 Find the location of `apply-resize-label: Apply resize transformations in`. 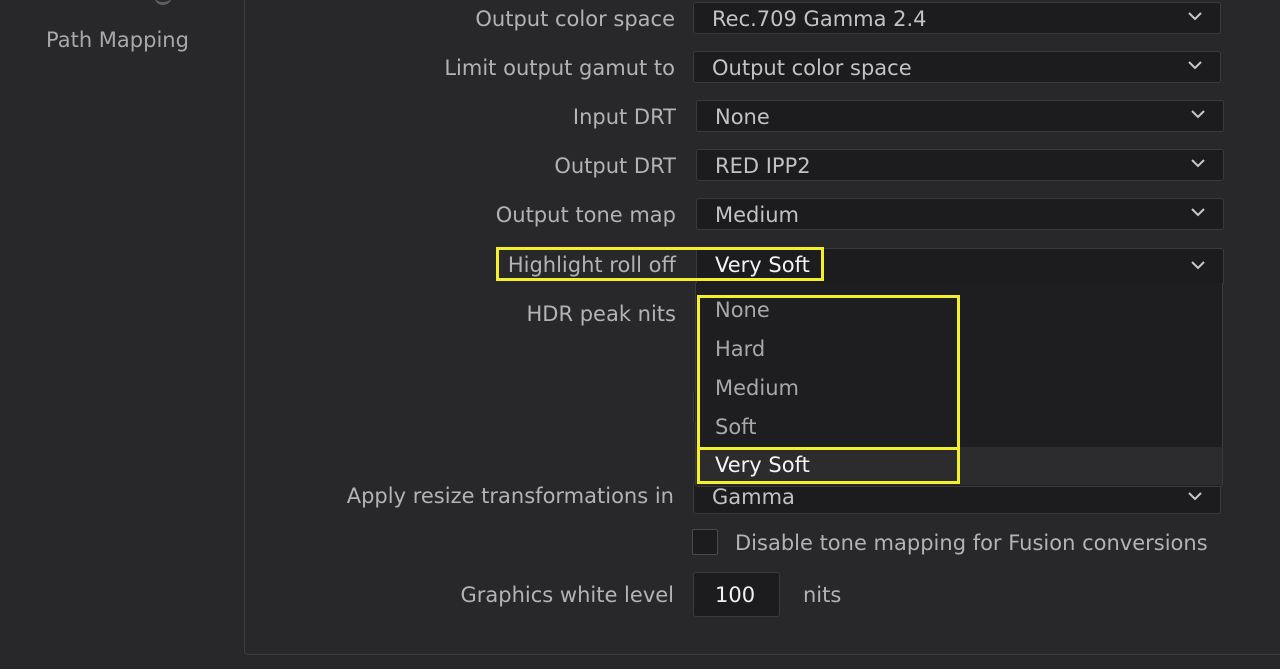

apply-resize-label: Apply resize transformations in is located at coordinates (510, 496).